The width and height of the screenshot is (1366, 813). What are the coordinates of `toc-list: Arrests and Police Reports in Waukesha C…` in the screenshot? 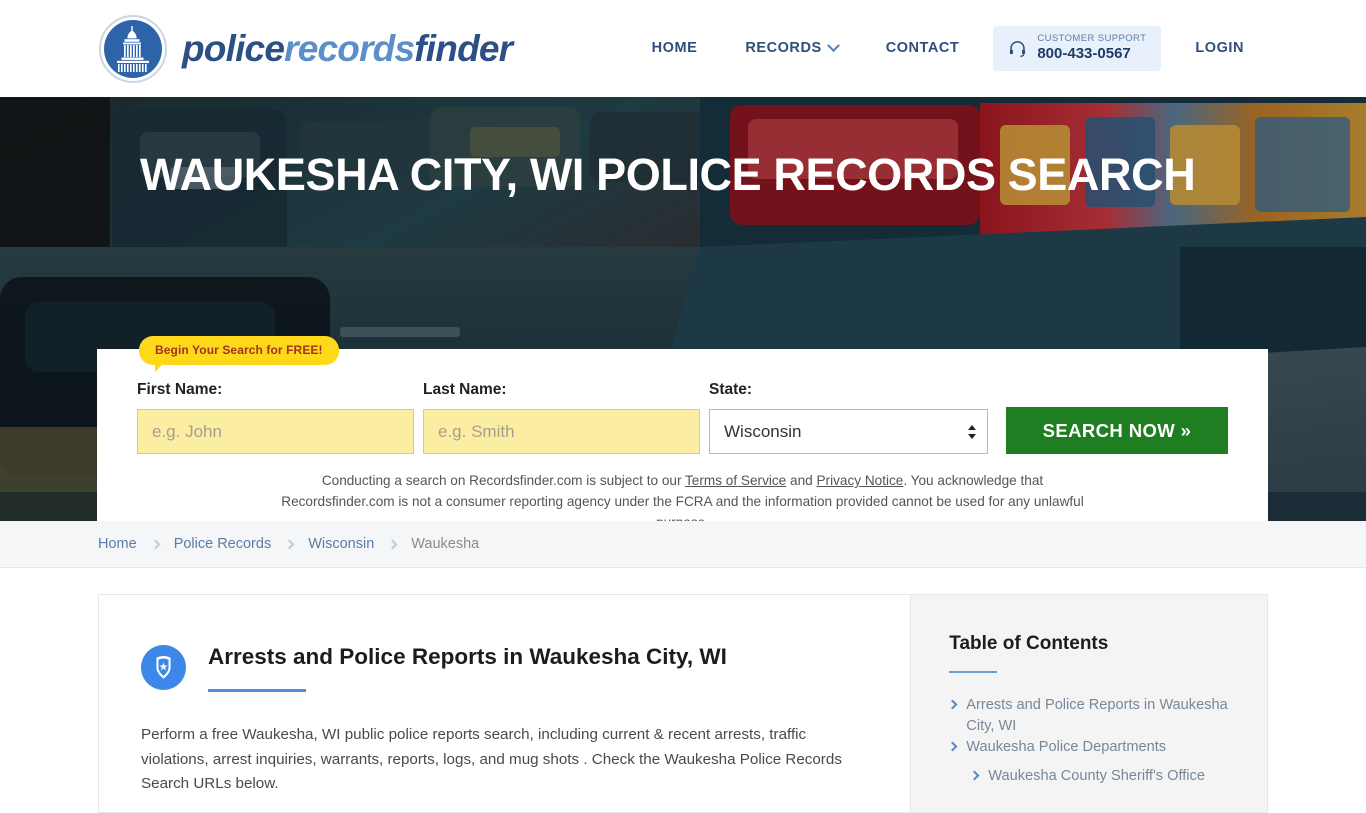 It's located at (1092, 741).